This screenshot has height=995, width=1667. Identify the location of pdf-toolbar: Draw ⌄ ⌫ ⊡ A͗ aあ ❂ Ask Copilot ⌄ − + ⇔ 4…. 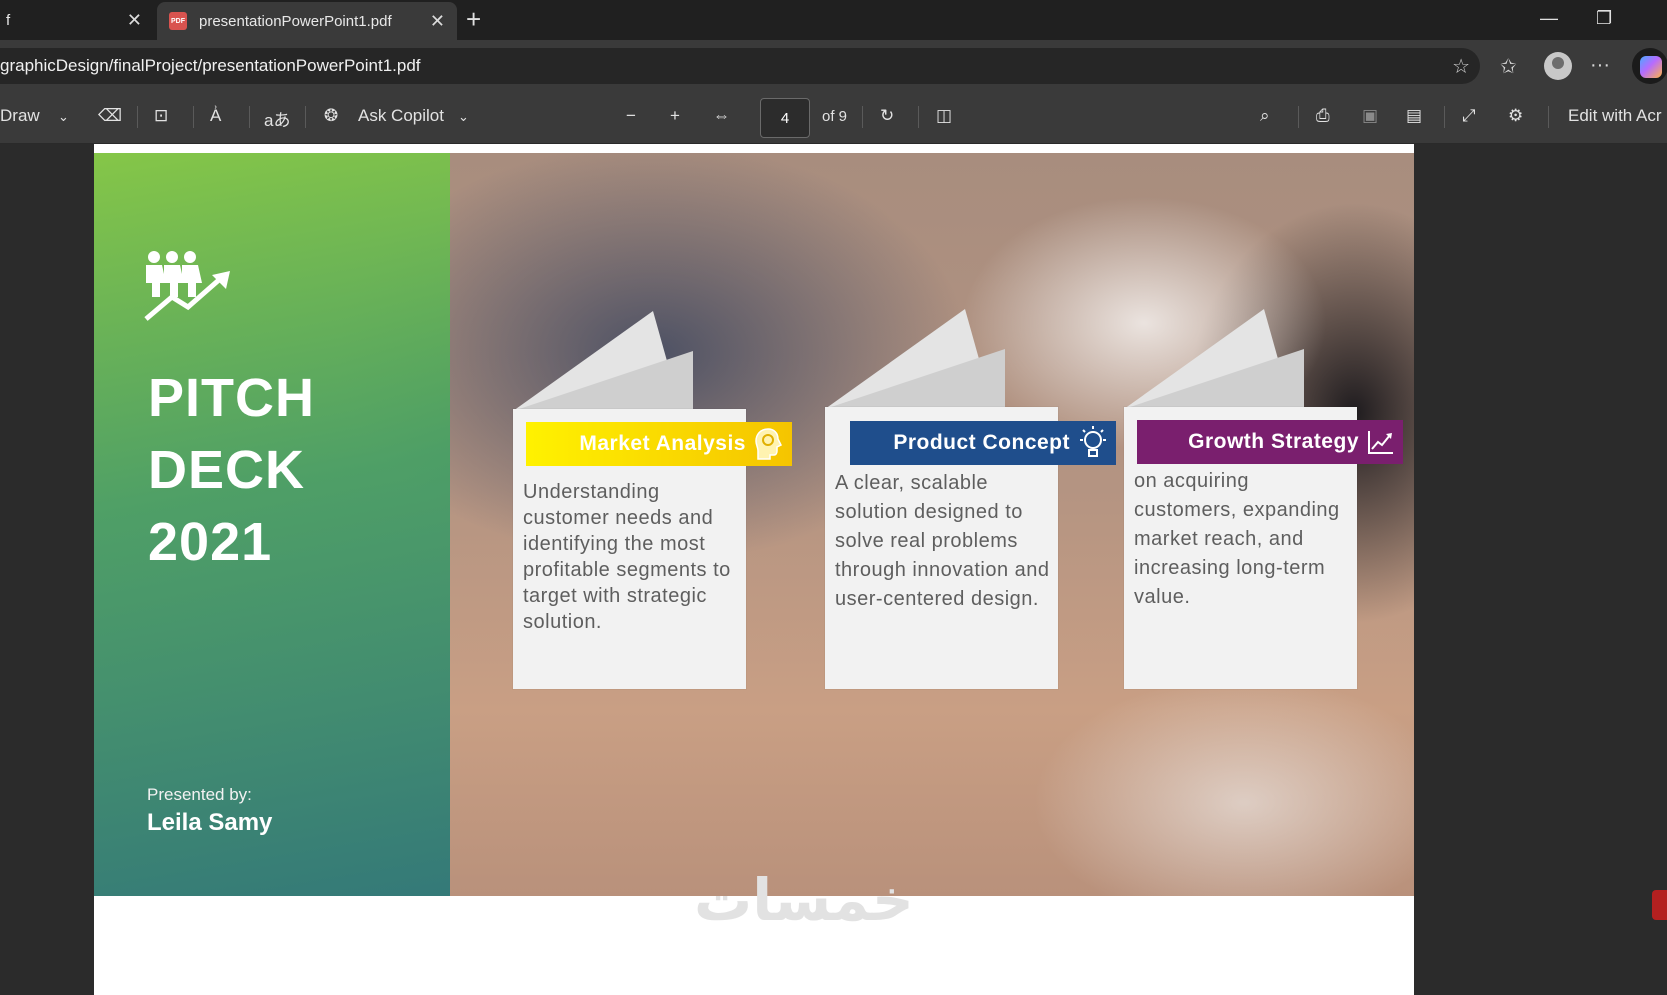
(833, 117).